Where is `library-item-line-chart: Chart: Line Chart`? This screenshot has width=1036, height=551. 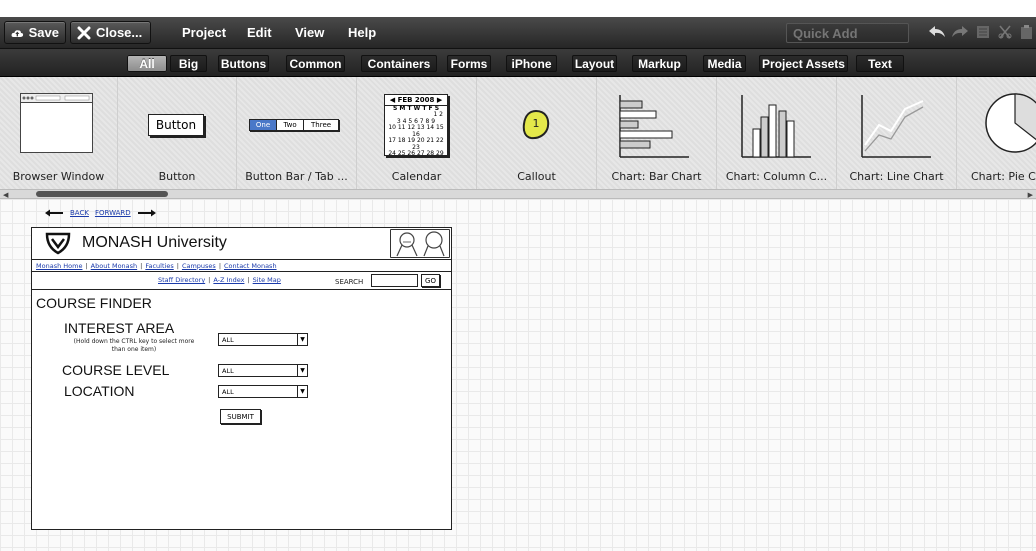 library-item-line-chart: Chart: Line Chart is located at coordinates (897, 133).